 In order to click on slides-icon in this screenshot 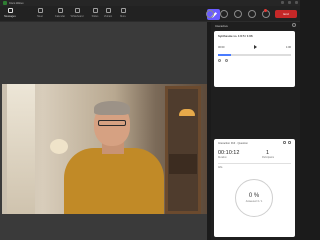, I will do `click(95, 10)`.